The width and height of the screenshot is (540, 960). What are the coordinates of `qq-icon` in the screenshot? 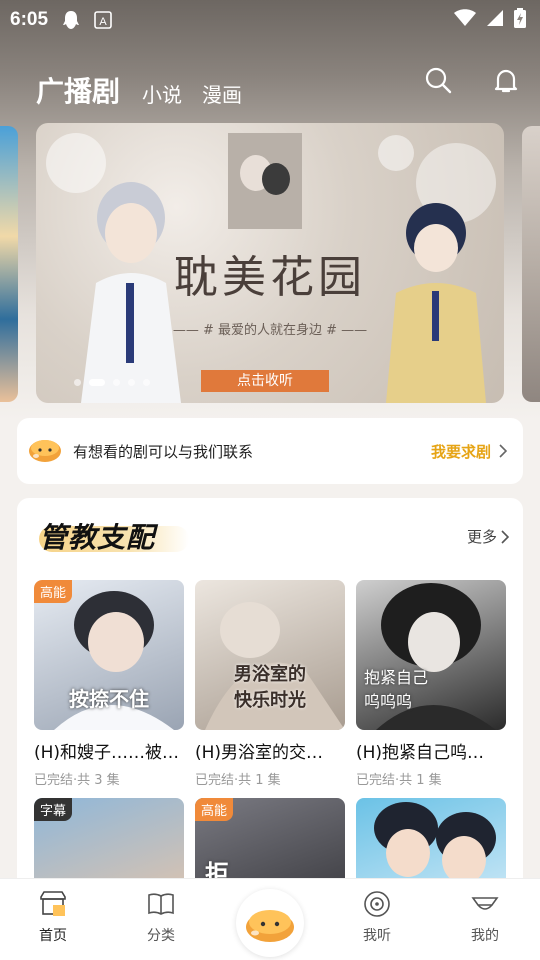 It's located at (71, 20).